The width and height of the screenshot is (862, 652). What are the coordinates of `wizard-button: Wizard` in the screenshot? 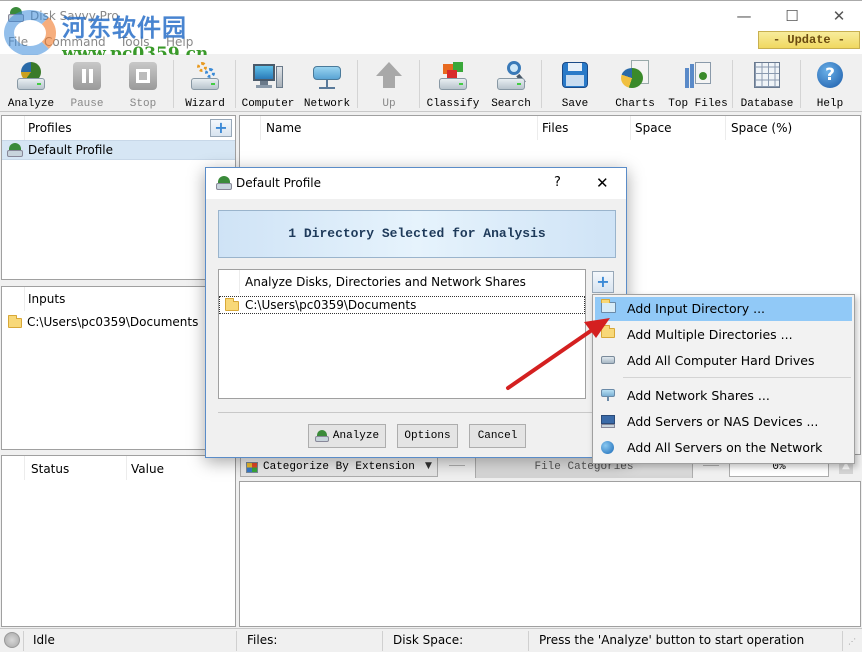 It's located at (205, 84).